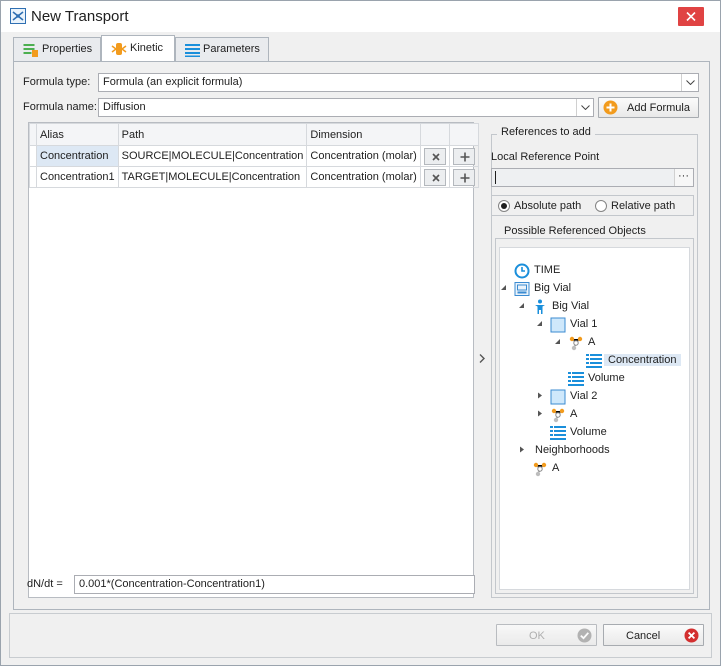 Image resolution: width=721 pixels, height=666 pixels. I want to click on alias-cell: Concentration1, so click(77, 177).